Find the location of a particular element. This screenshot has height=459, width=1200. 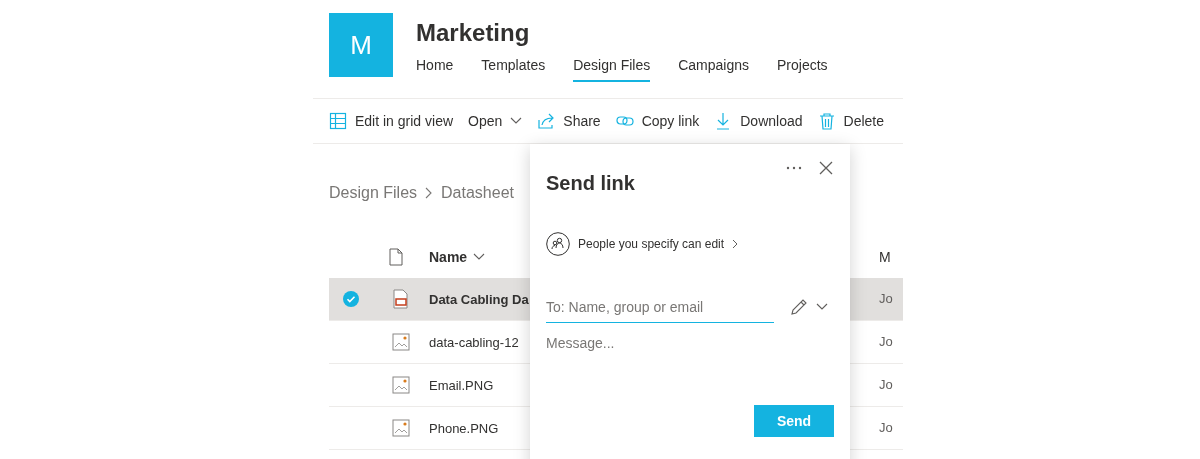

checkmark-circle-icon is located at coordinates (351, 299).